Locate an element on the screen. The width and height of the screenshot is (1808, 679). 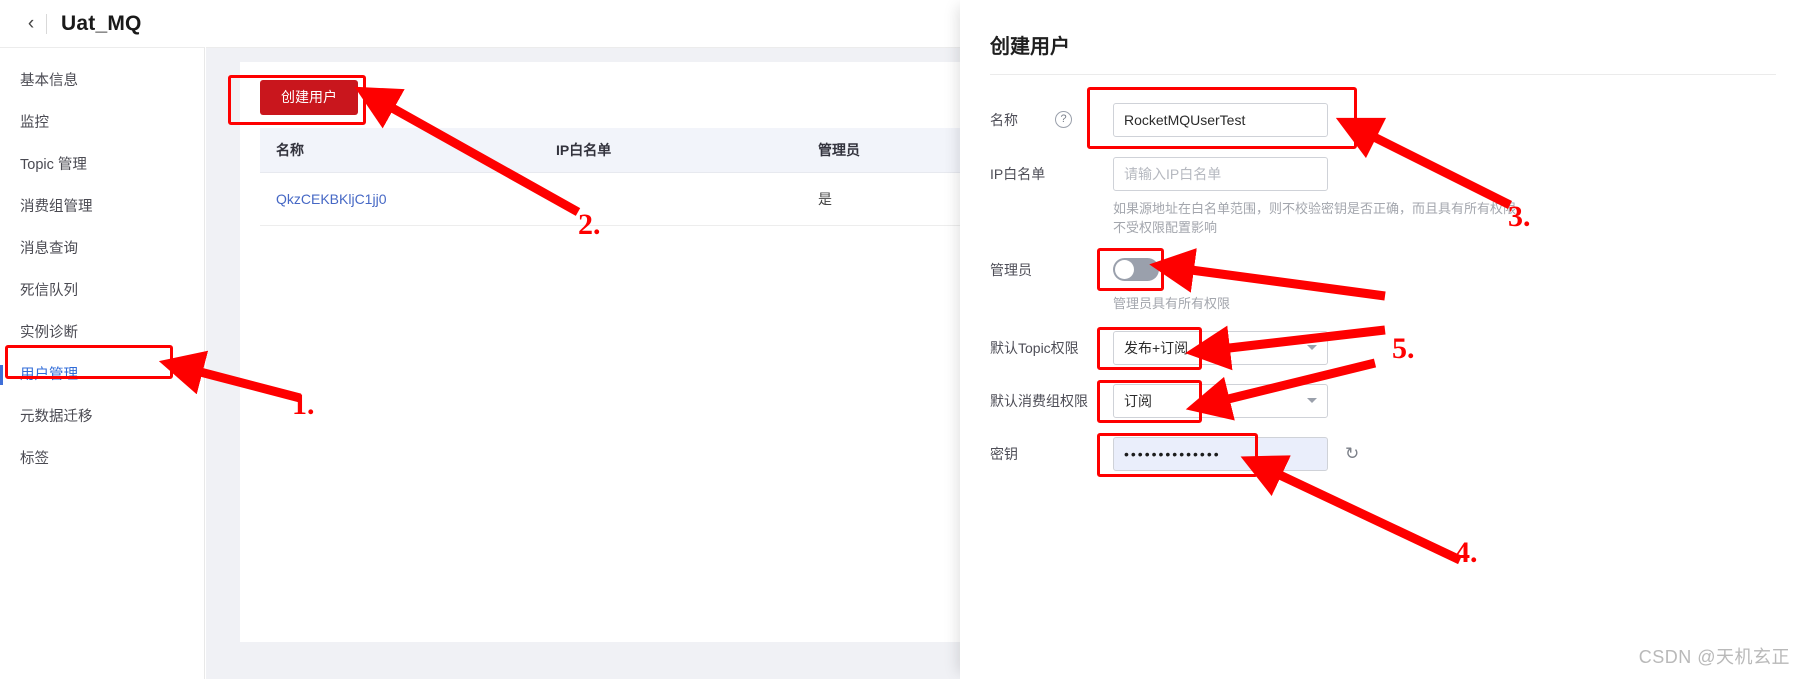
sidebar-item-label: 元数据迁移 is located at coordinates (56, 417).